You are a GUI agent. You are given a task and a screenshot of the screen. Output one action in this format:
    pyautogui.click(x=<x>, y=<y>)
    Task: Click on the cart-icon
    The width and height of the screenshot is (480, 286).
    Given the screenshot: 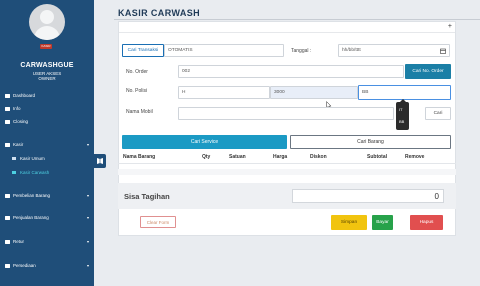 What is the action you would take?
    pyautogui.click(x=14, y=158)
    